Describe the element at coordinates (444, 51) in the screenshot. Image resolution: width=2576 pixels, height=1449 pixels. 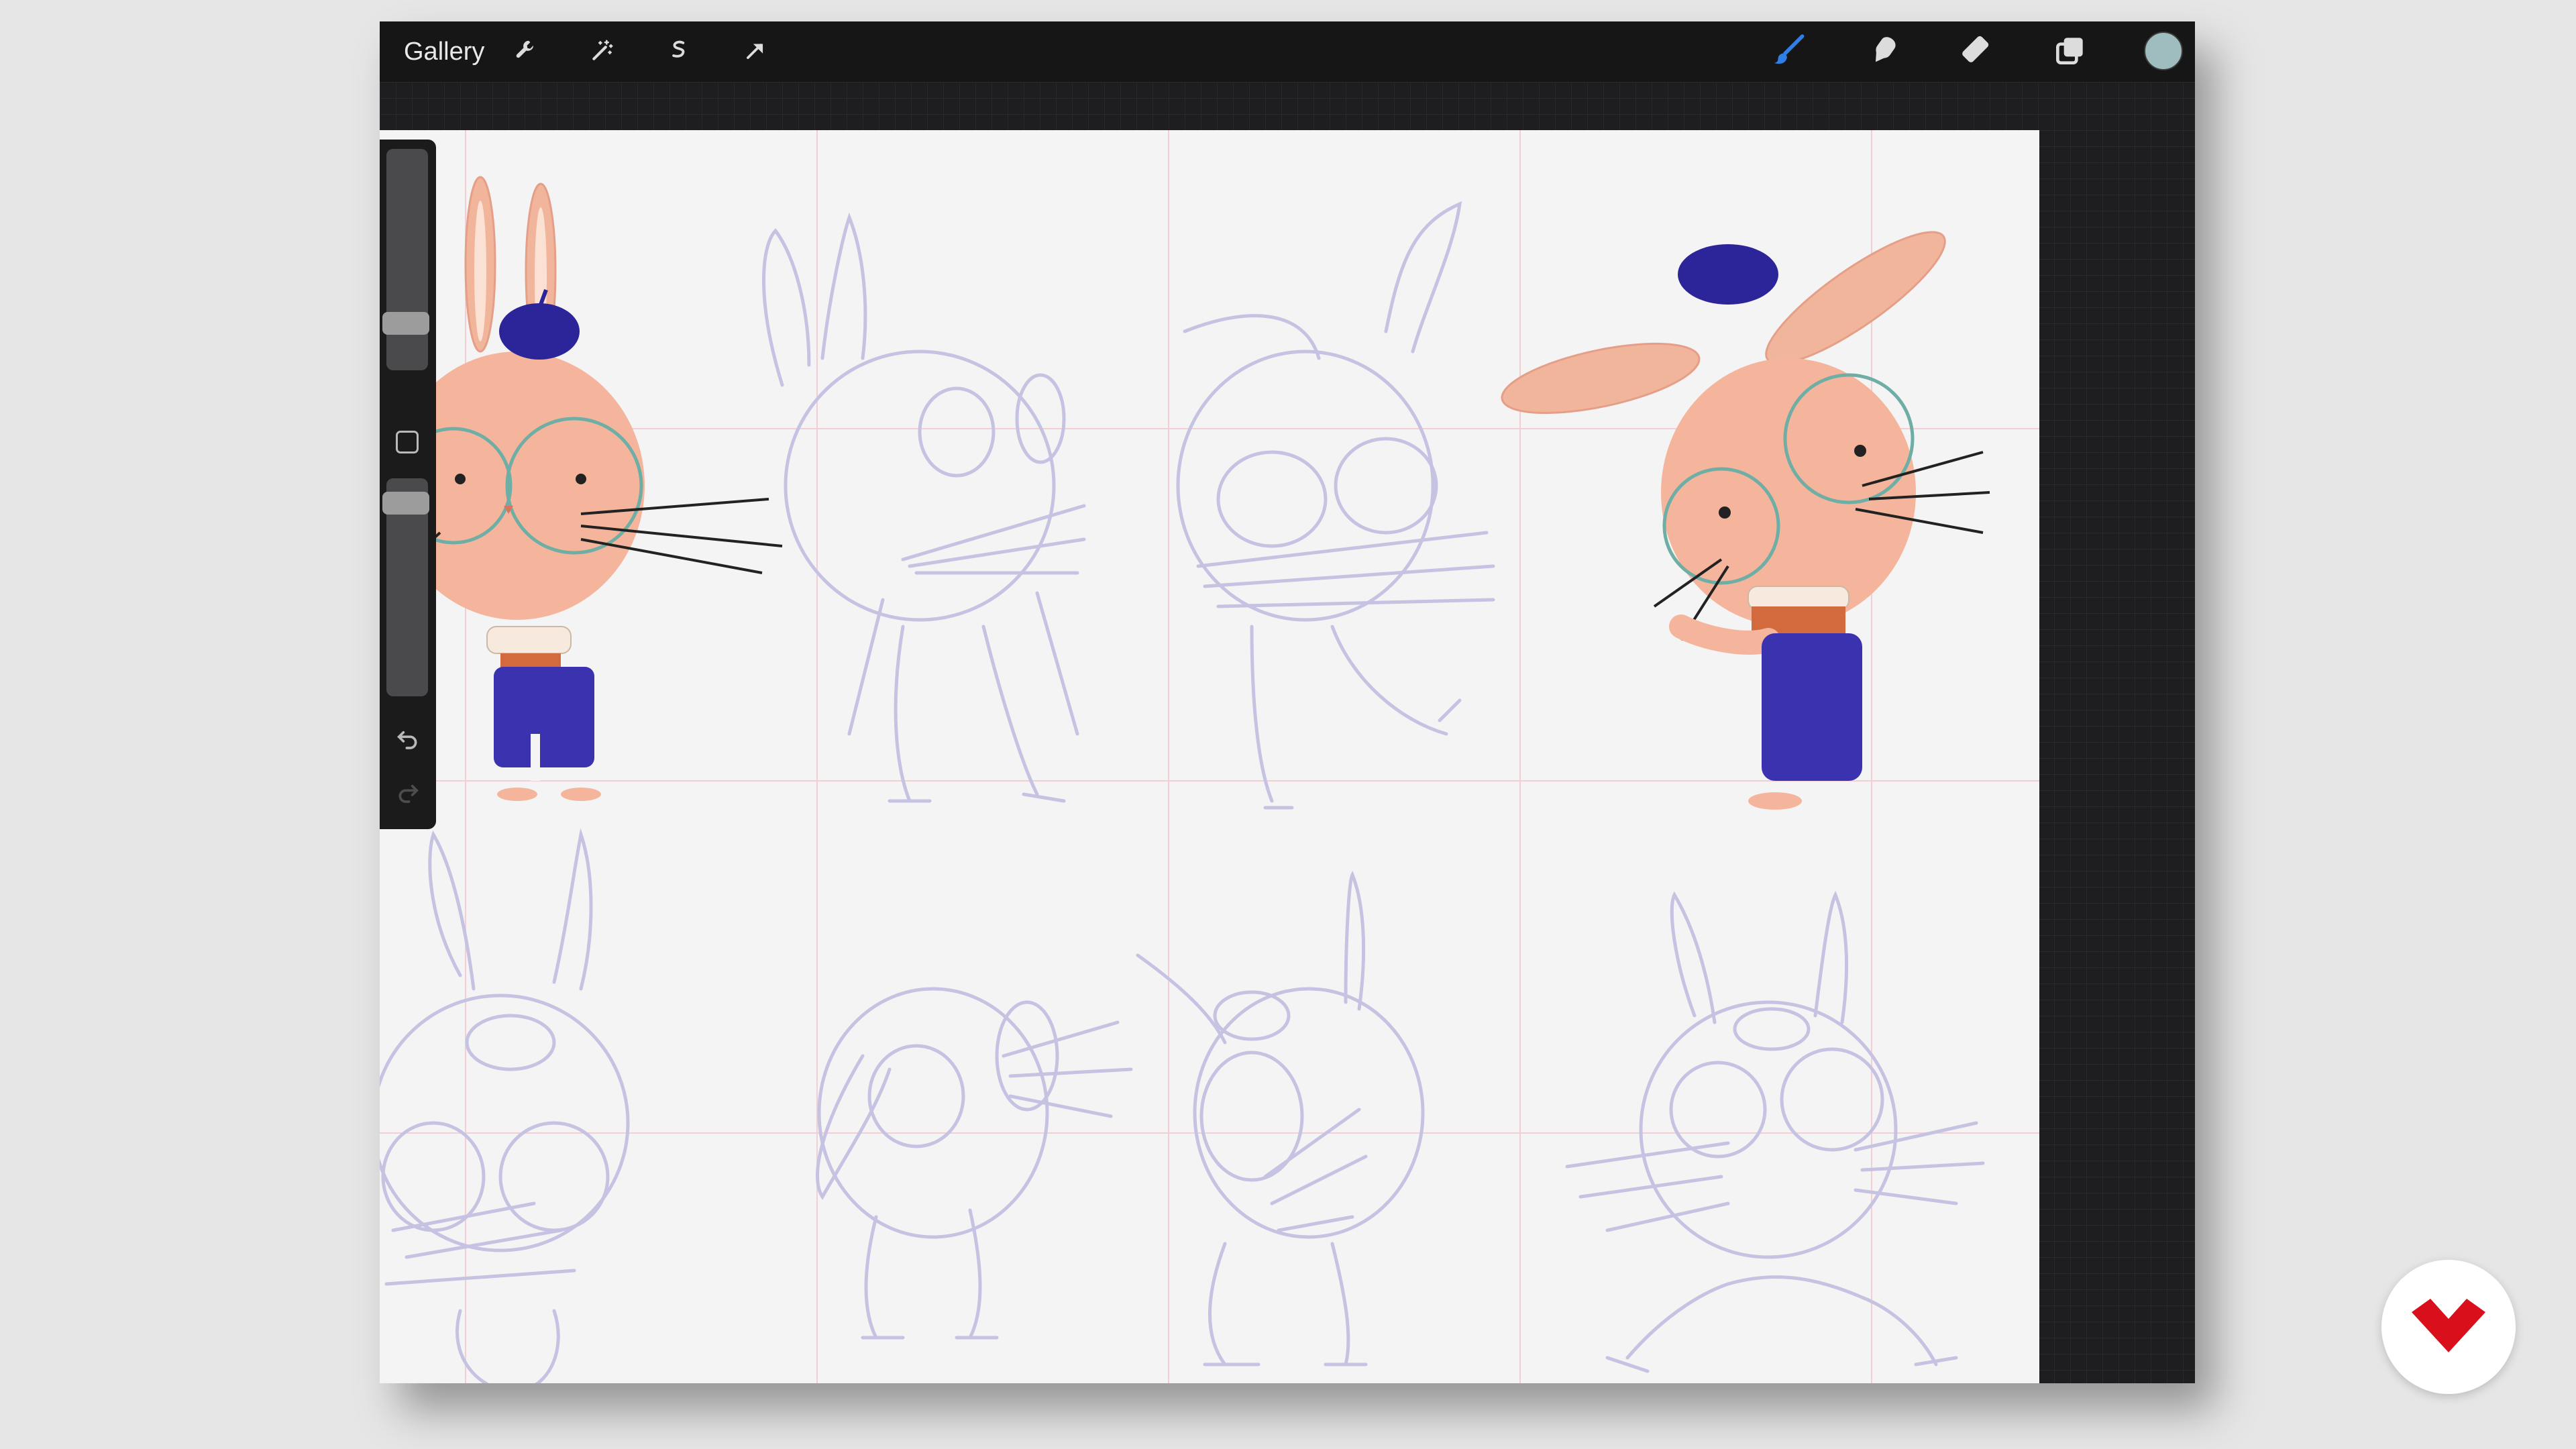
I see `gallery-button: Gallery` at that location.